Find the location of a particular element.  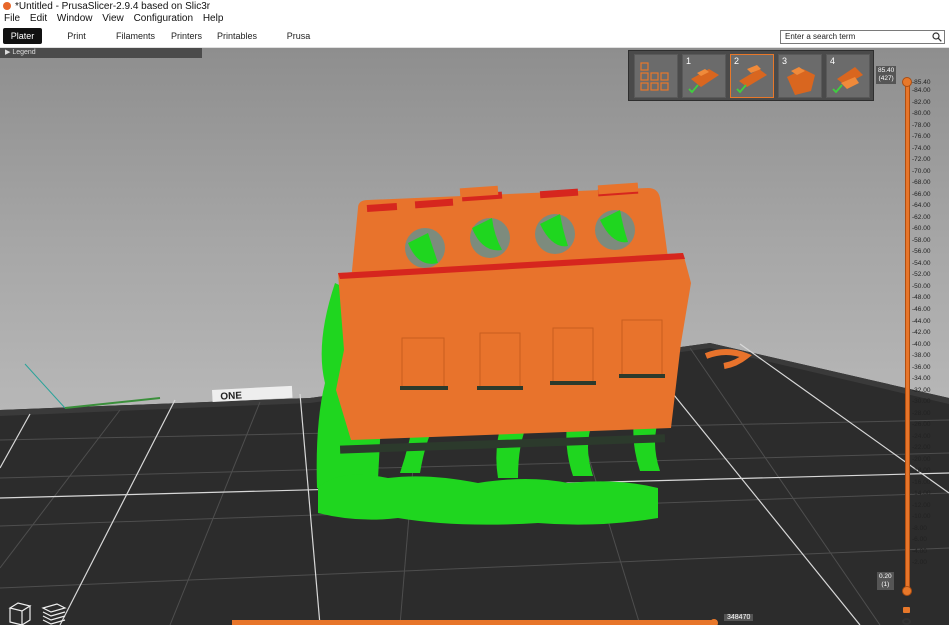

legend-label: Legend is located at coordinates (24, 52).